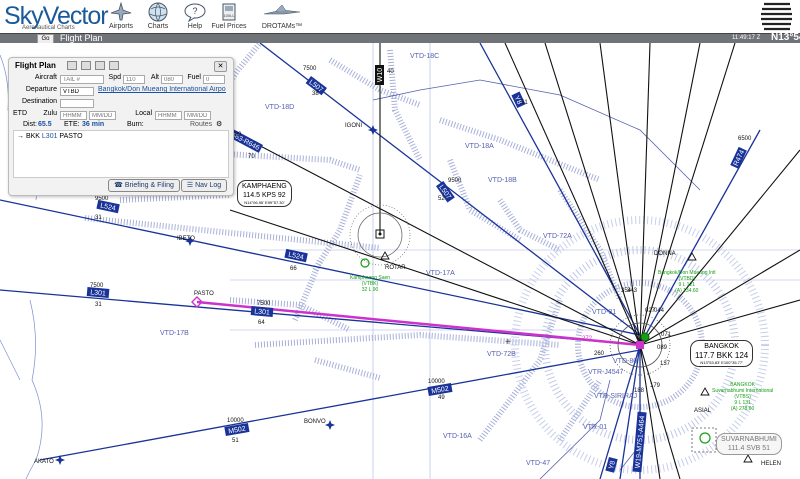 Image resolution: width=800 pixels, height=479 pixels. I want to click on airspace-label: VTR-SIRIRAJ, so click(616, 396).